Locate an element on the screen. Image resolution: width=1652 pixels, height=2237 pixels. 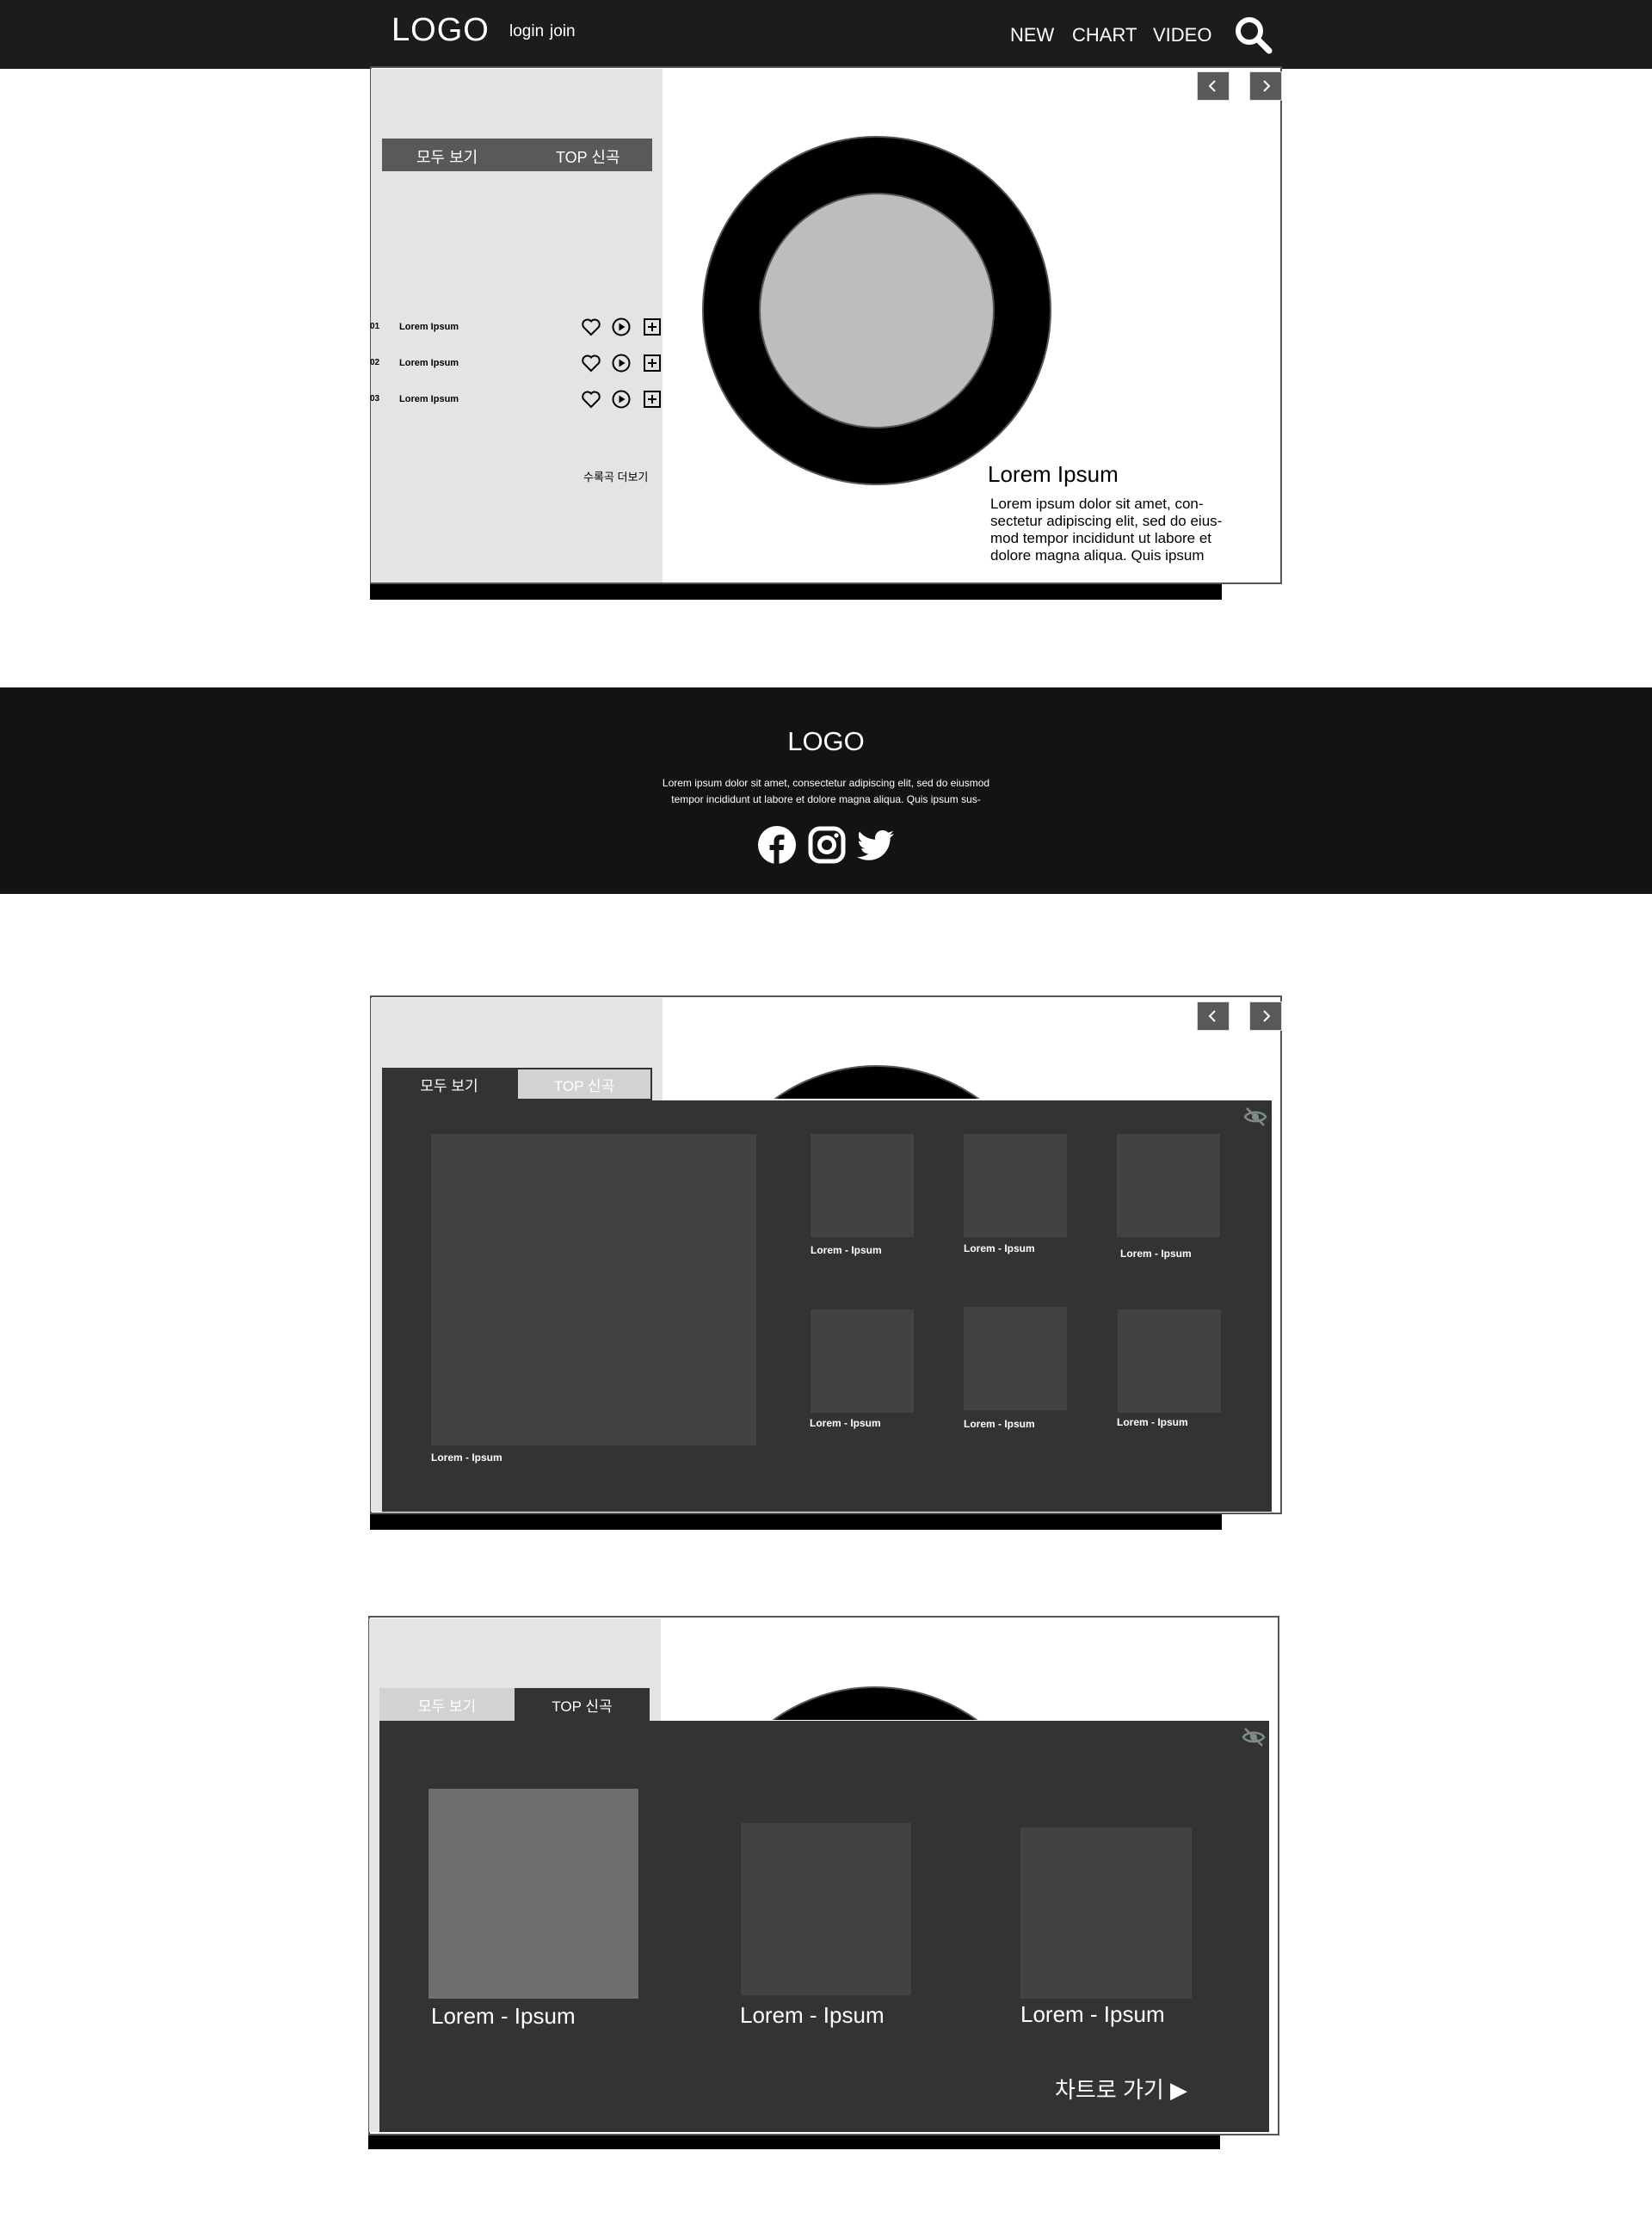
album-description-line: Lorem ipsum dolor sit amet, con- is located at coordinates (1097, 504).